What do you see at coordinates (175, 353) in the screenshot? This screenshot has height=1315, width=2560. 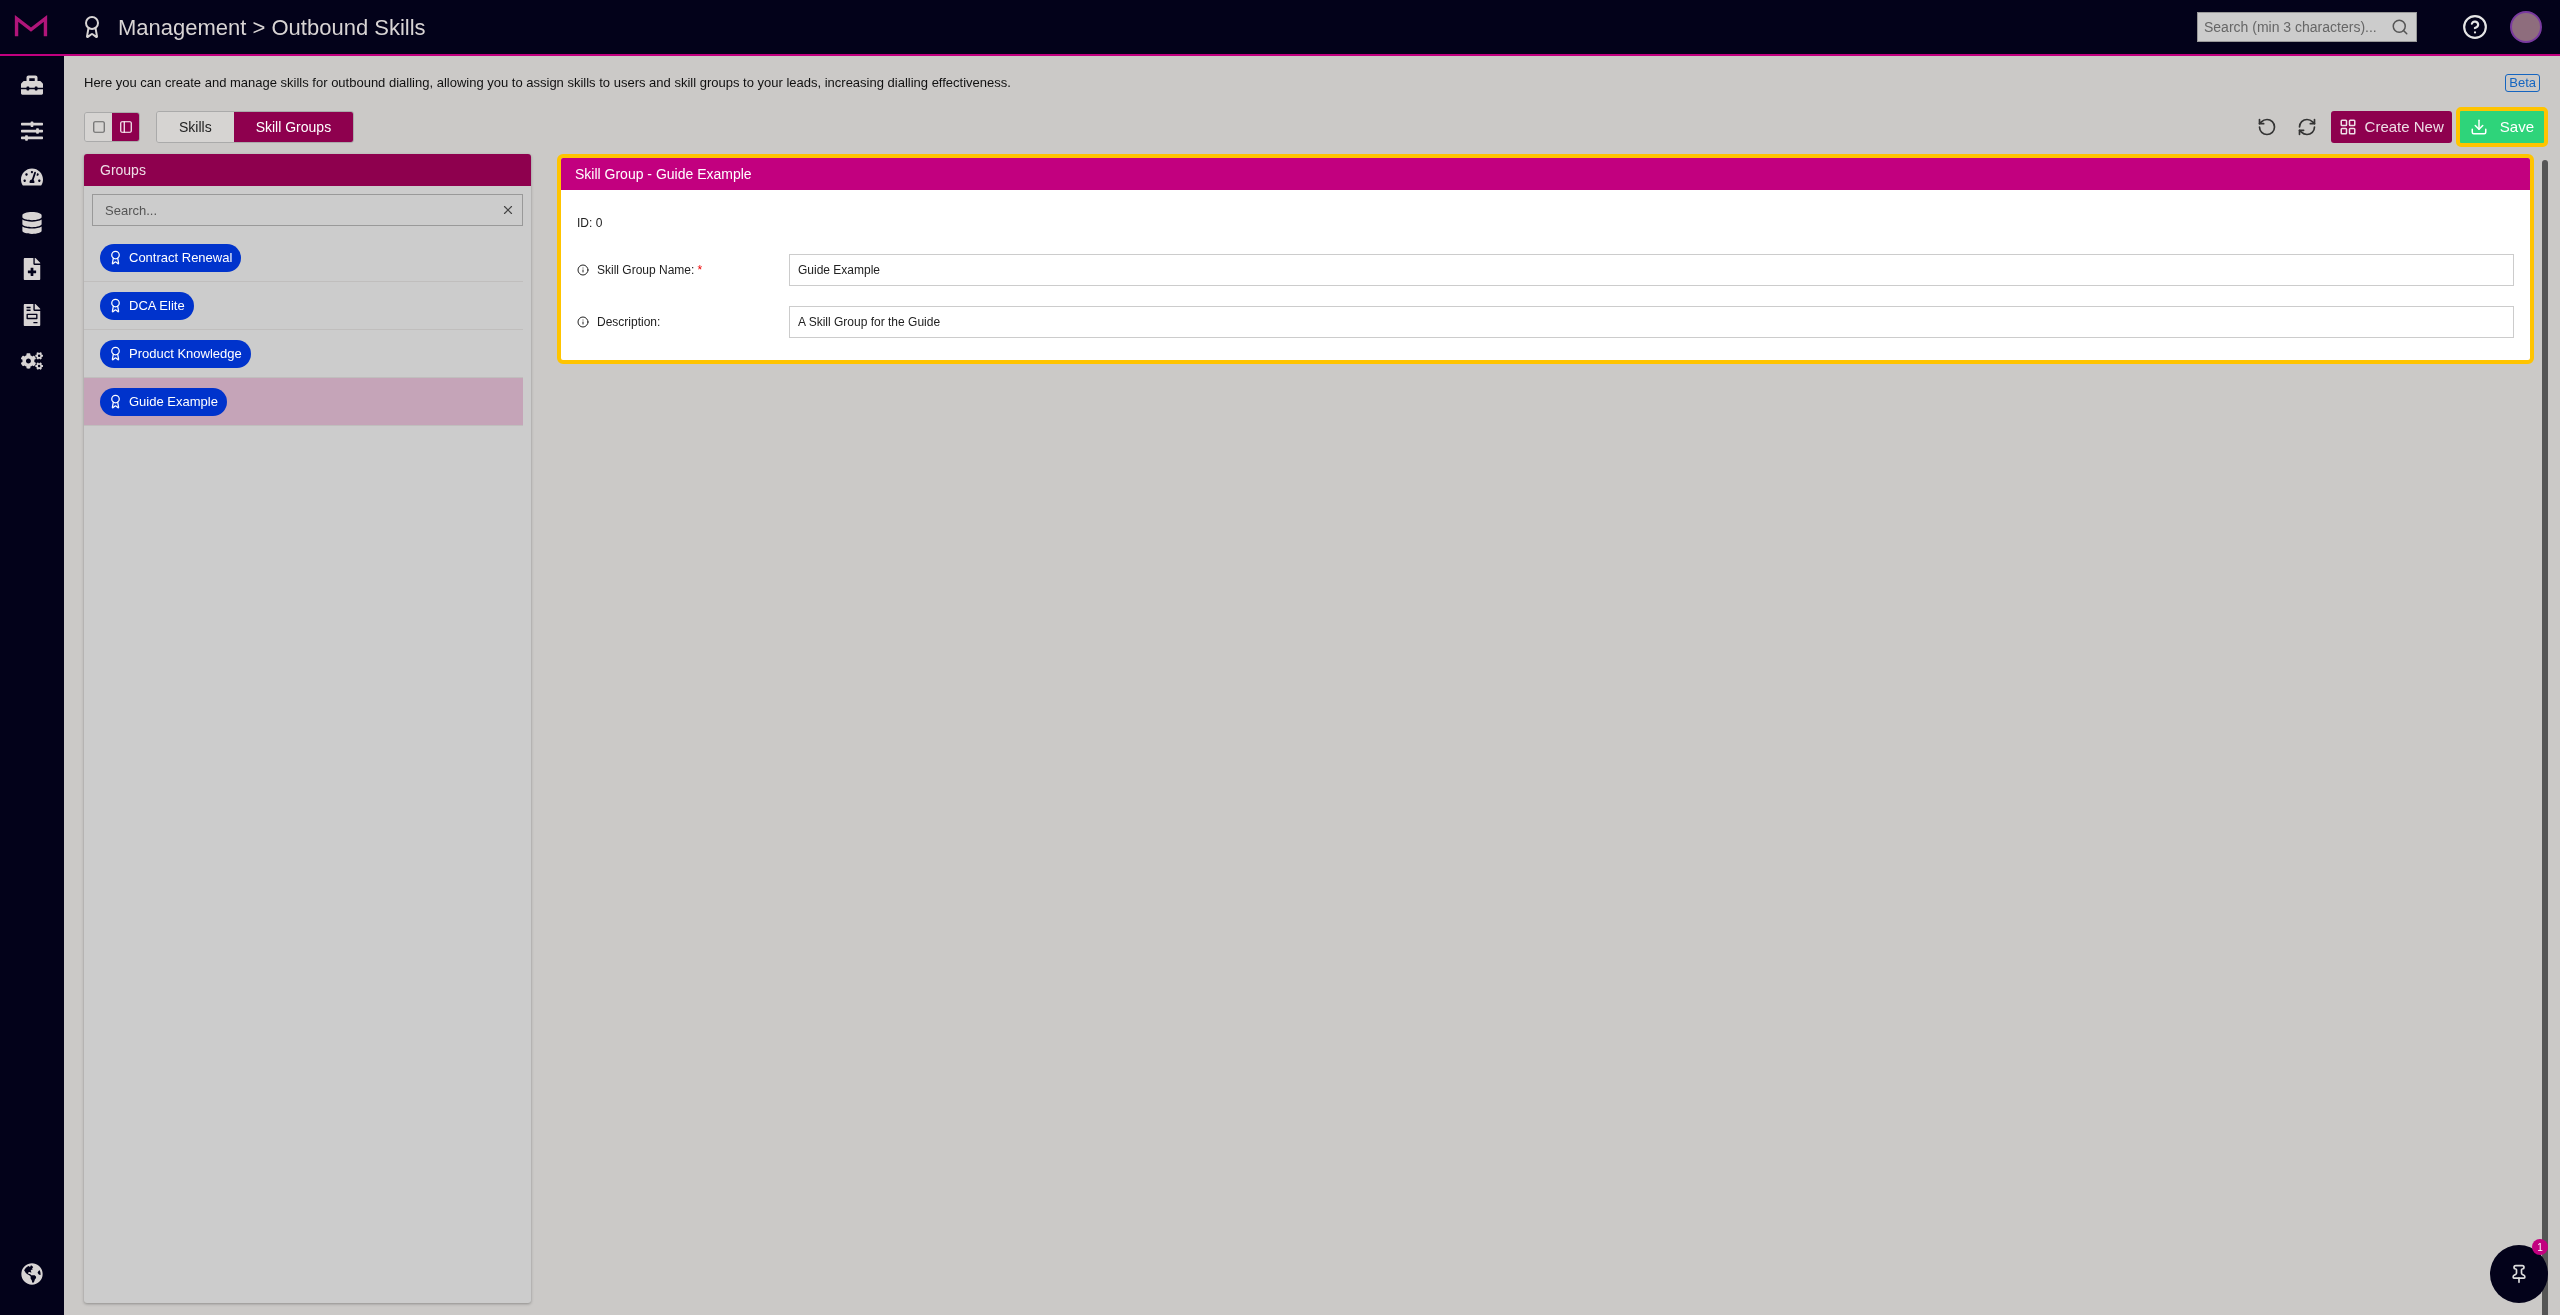 I see `group-chip: Product Knowledge` at bounding box center [175, 353].